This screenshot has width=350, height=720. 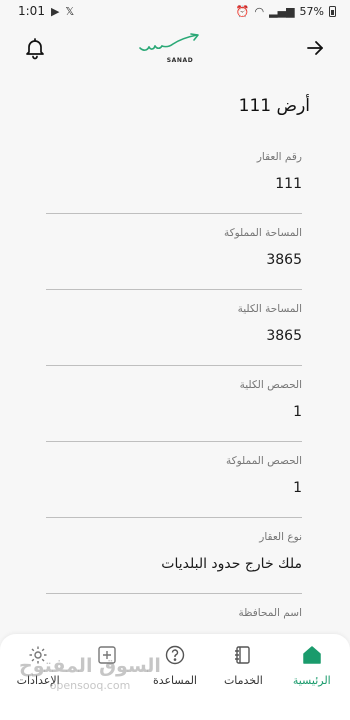 I want to click on signal-icon: ▂▄▆, so click(x=282, y=11).